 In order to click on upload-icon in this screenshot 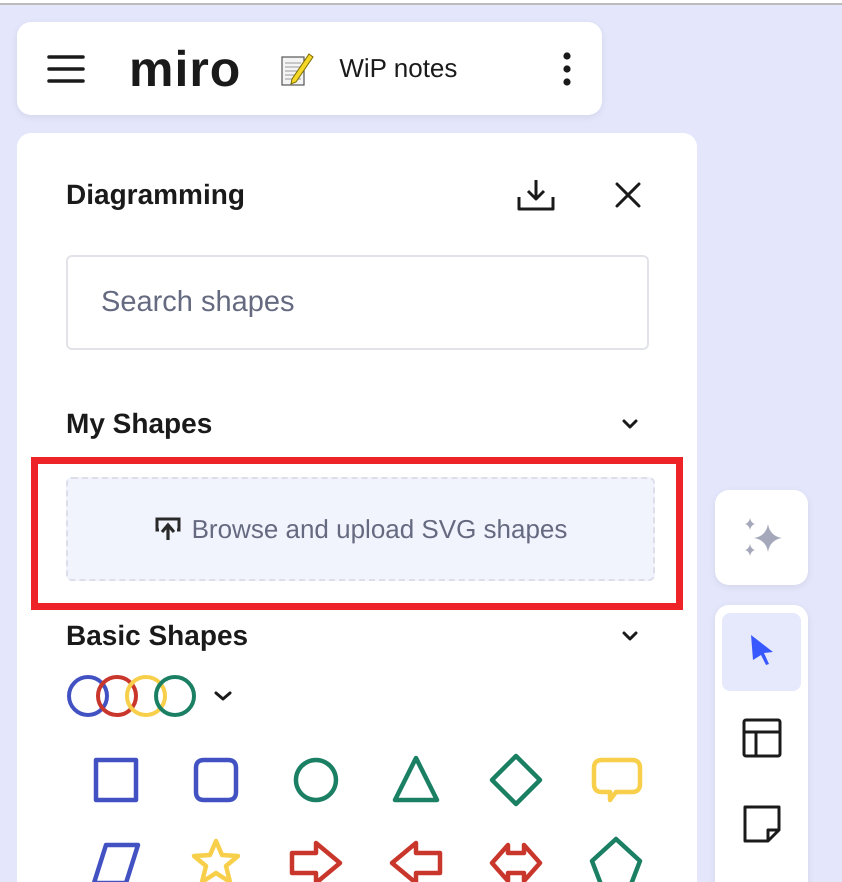, I will do `click(168, 529)`.